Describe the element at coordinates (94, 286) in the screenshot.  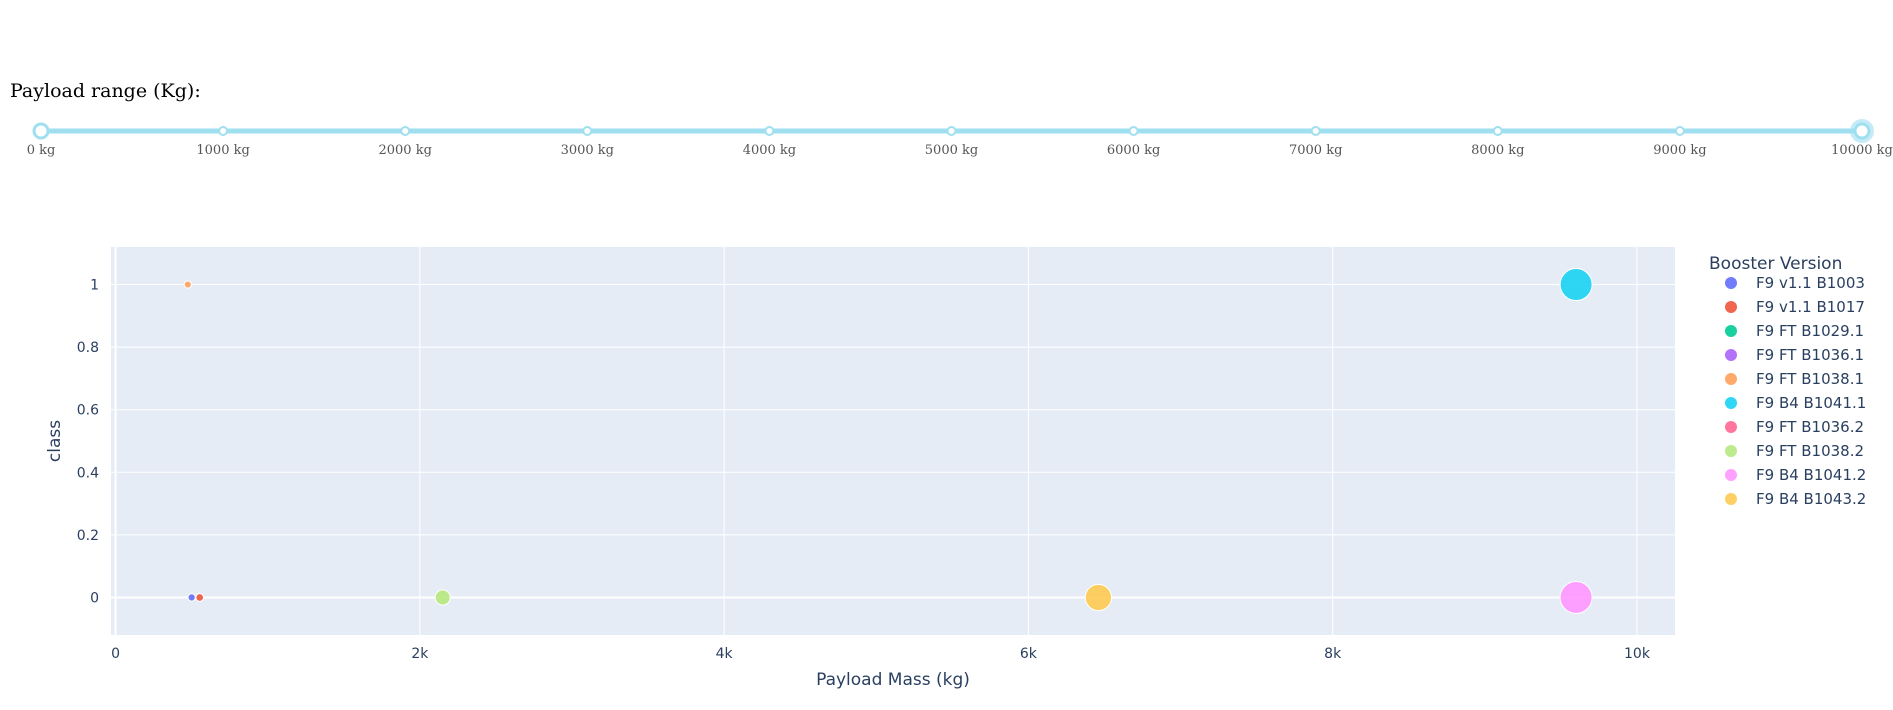
I see `y-tick-label: 1` at that location.